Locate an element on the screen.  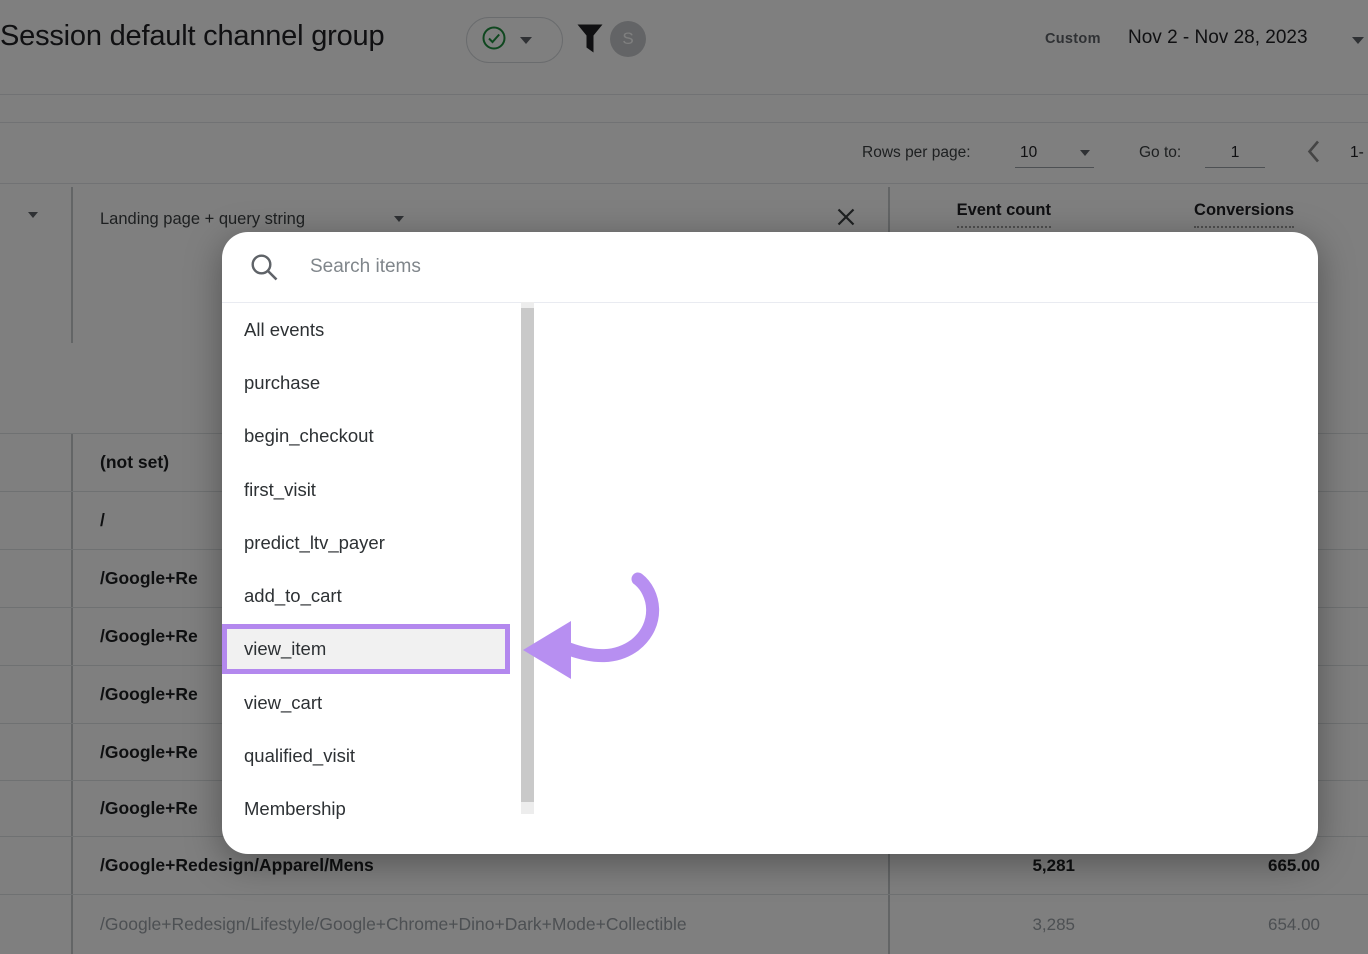
list-item: first_visit is located at coordinates (280, 489).